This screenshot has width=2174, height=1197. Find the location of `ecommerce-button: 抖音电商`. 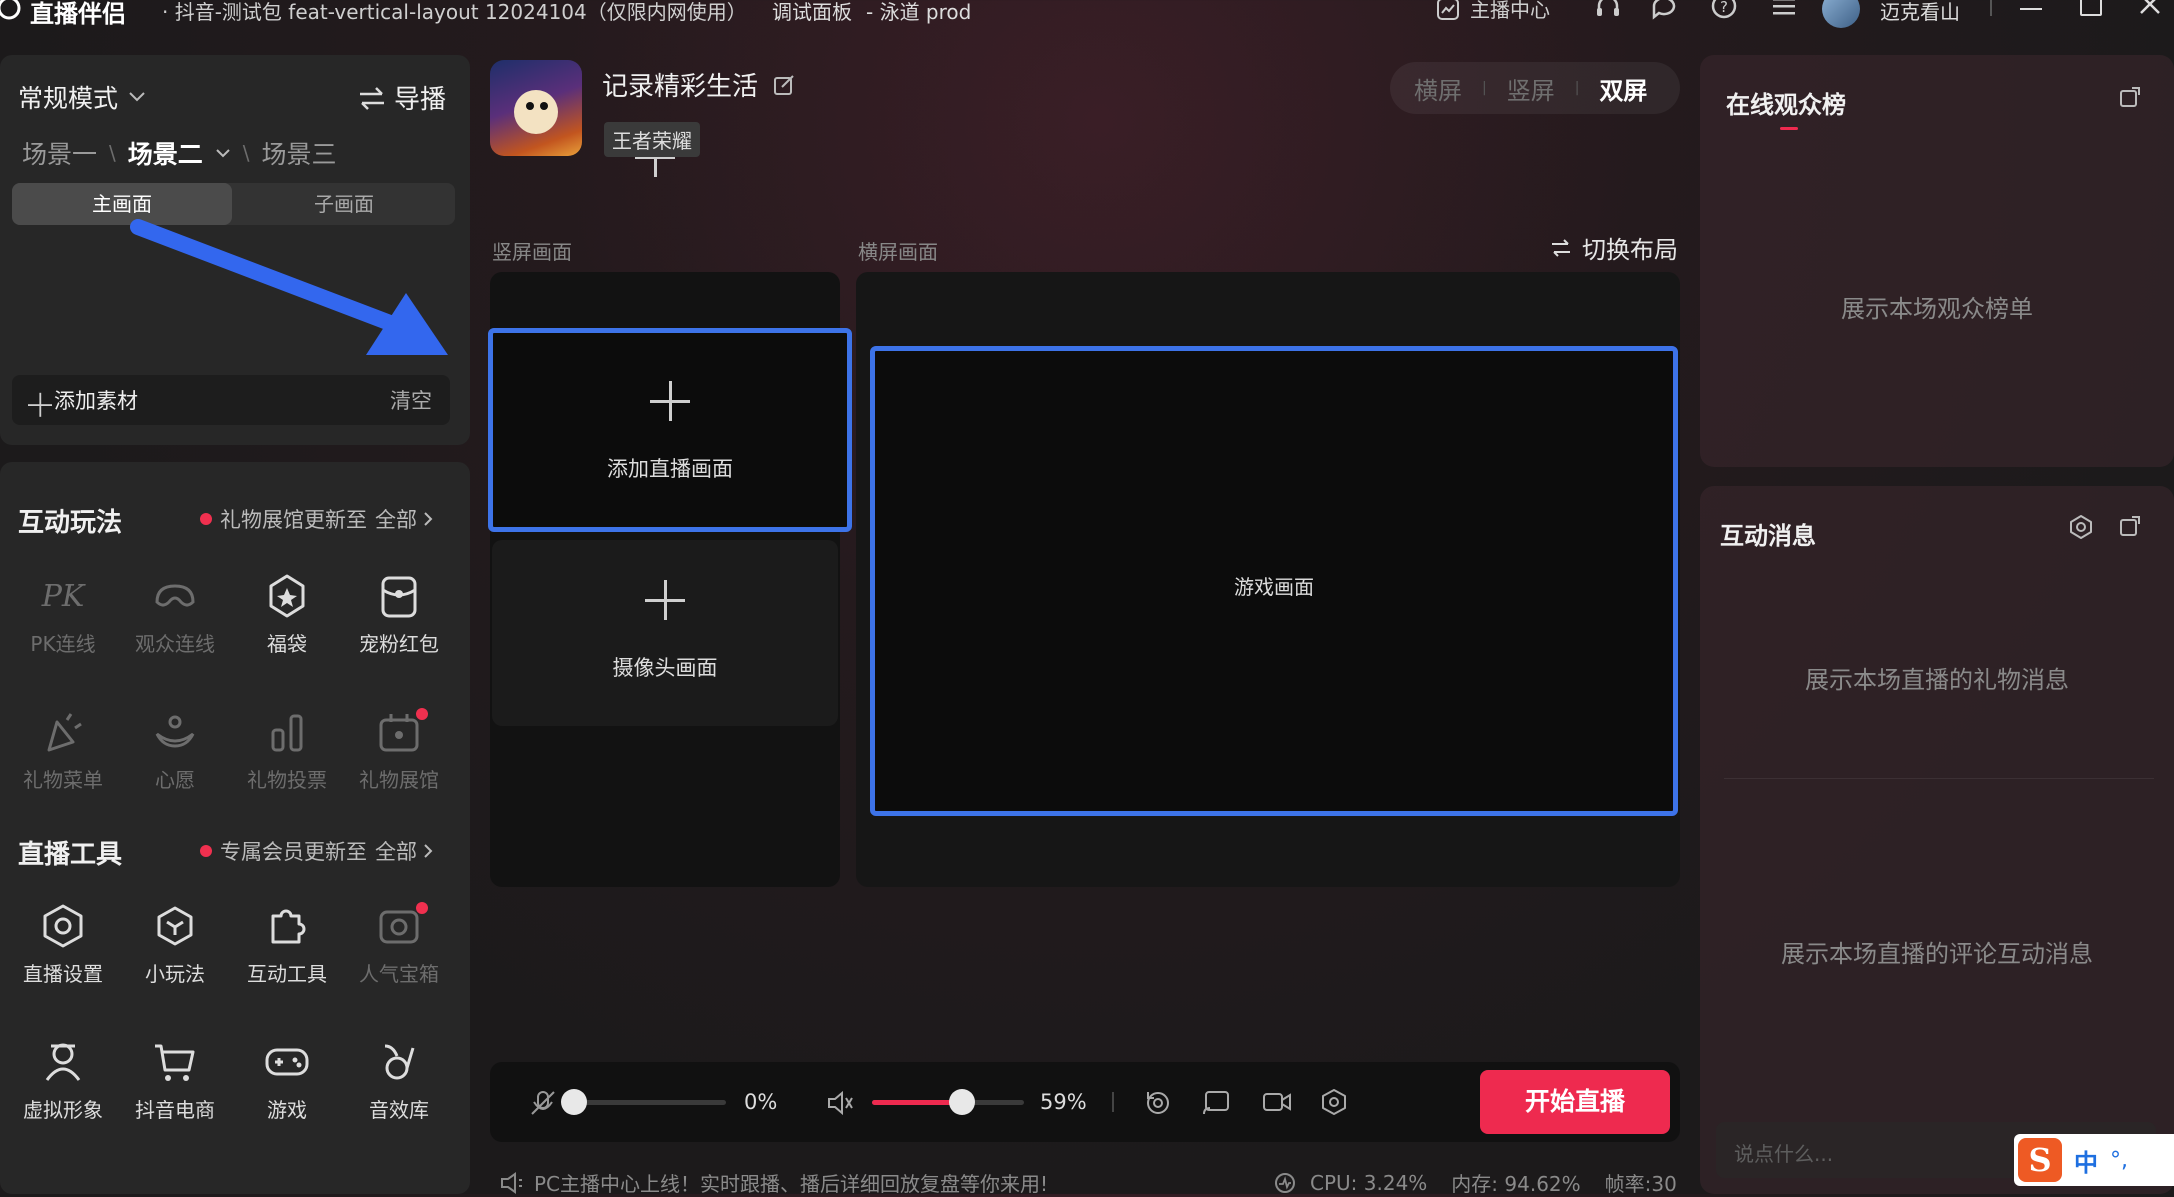

ecommerce-button: 抖音电商 is located at coordinates (175, 1080).